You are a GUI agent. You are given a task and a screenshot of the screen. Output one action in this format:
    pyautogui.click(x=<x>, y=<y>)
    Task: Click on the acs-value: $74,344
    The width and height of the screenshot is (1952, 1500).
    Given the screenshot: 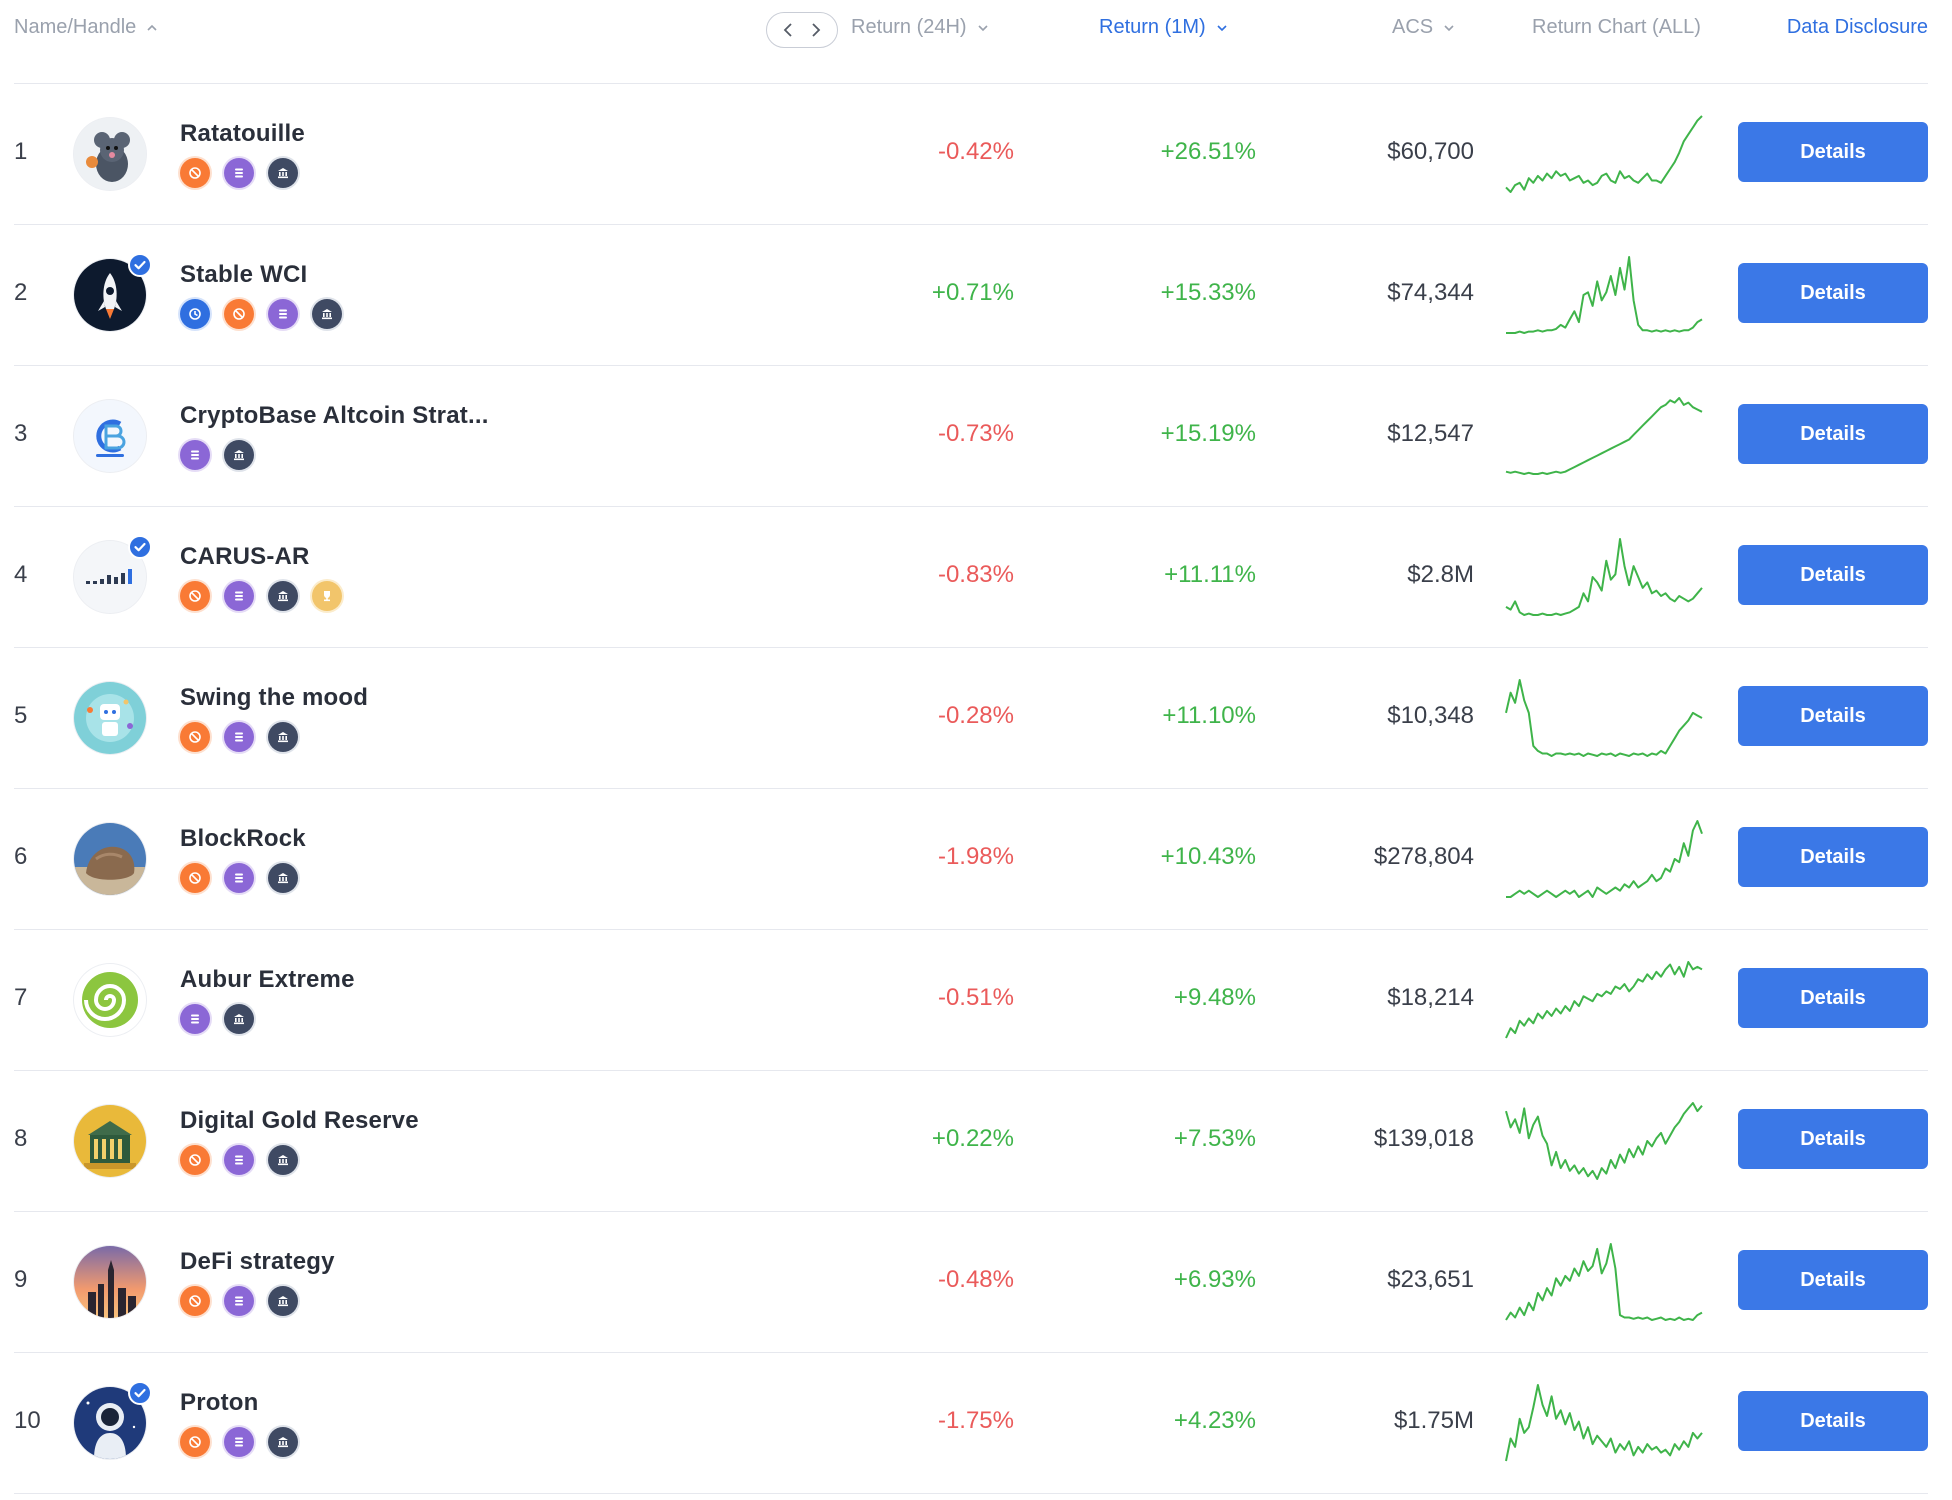 What is the action you would take?
    pyautogui.click(x=1430, y=292)
    